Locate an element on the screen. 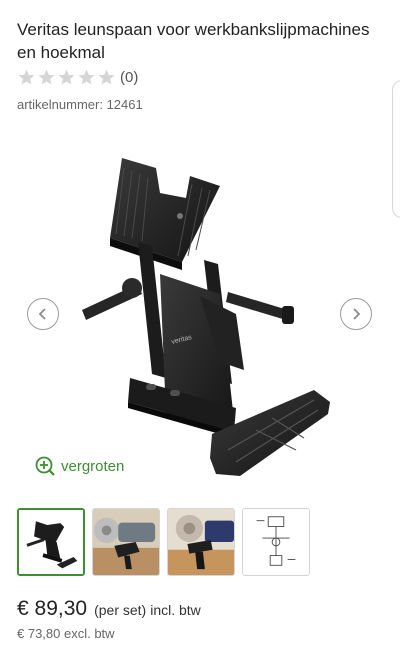  product-rating: (0) is located at coordinates (77, 77).